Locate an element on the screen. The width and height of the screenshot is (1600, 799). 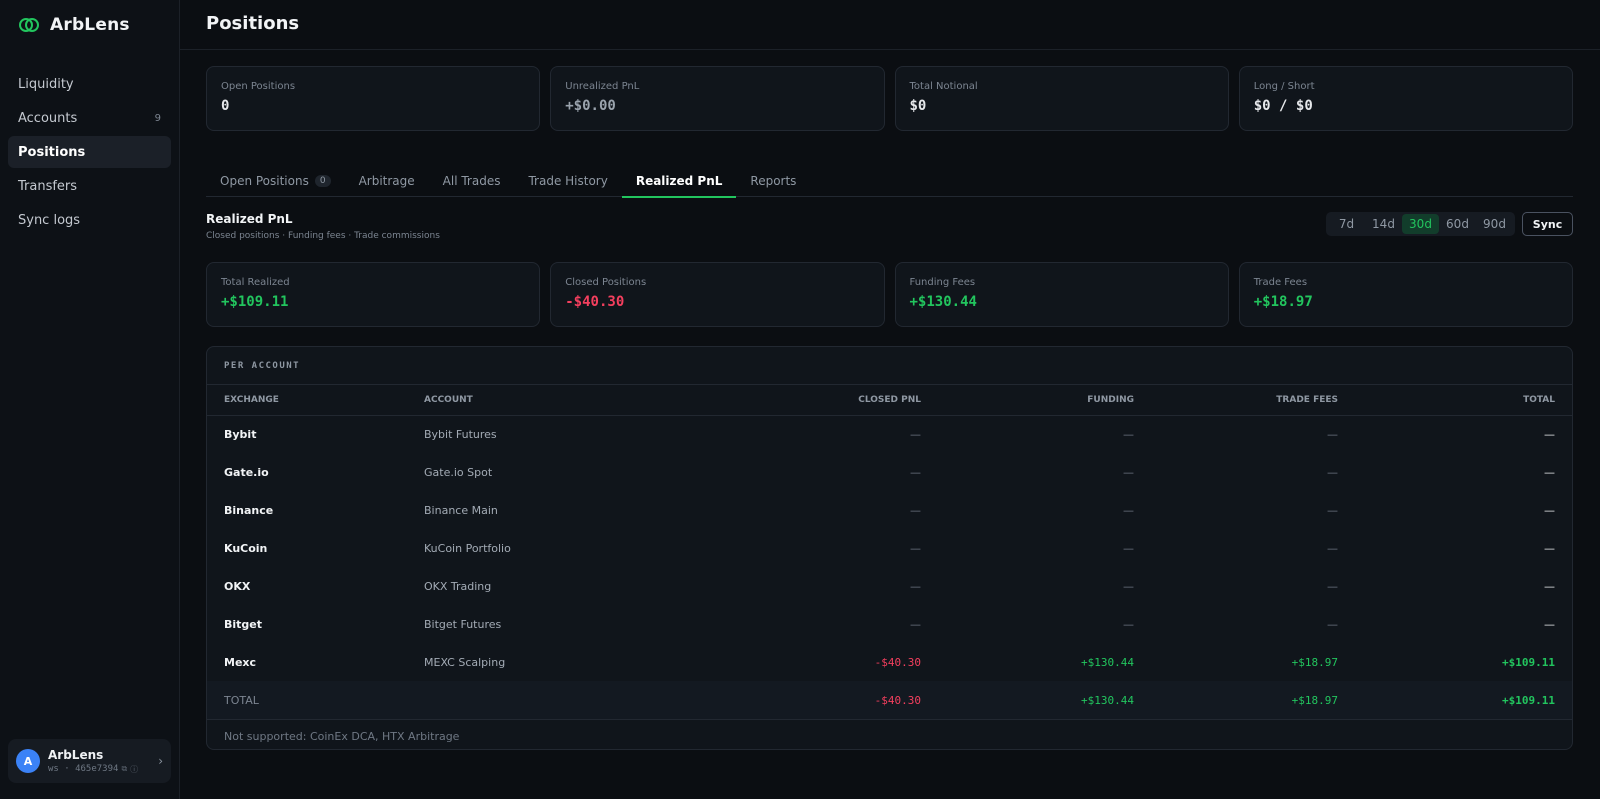
info-icon: ⓘ is located at coordinates (134, 769).